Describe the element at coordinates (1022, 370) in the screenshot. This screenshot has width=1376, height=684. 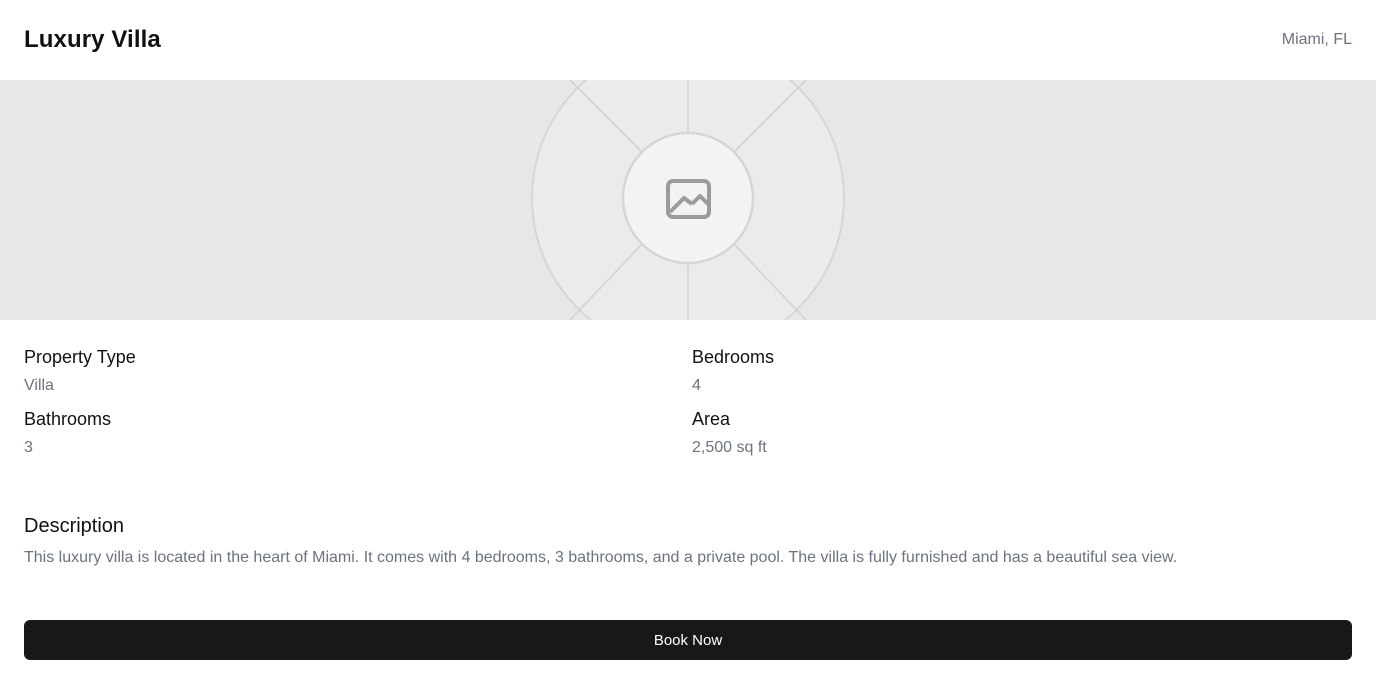
I see `detail-bedrooms: Bedrooms 4` at that location.